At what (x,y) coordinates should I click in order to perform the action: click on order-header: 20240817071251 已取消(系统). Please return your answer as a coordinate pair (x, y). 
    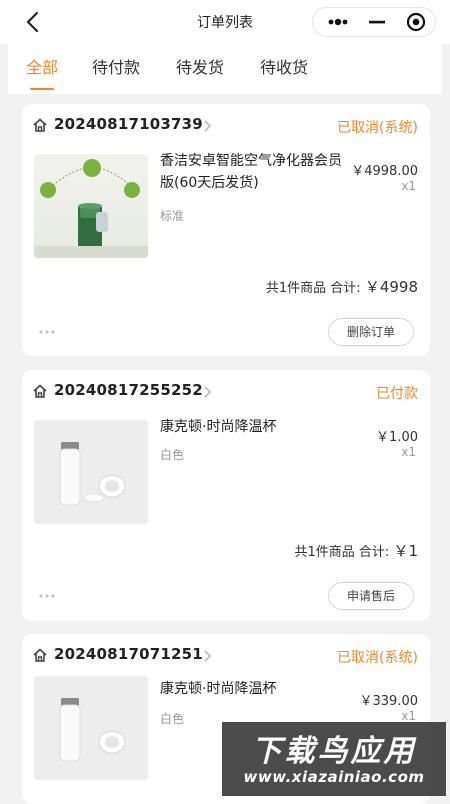
    Looking at the image, I should click on (226, 656).